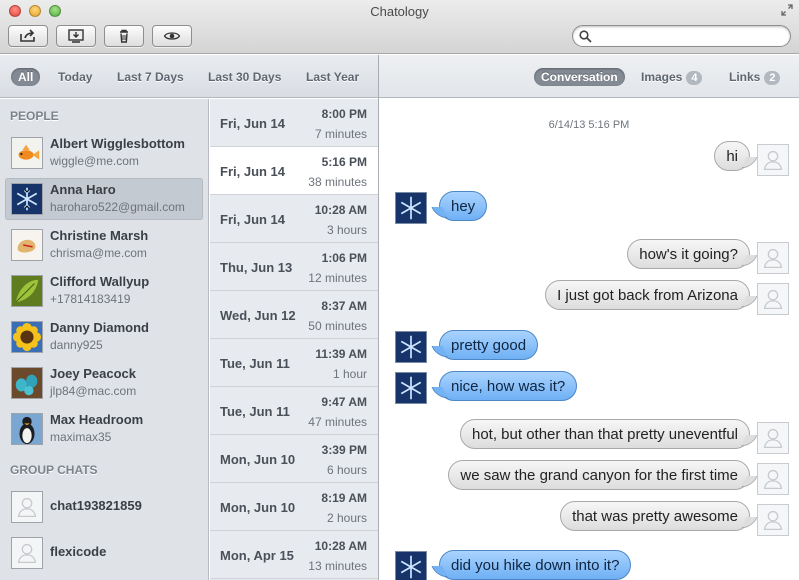 The width and height of the screenshot is (799, 580). What do you see at coordinates (463, 206) in the screenshot?
I see `message-bubble-received: hey` at bounding box center [463, 206].